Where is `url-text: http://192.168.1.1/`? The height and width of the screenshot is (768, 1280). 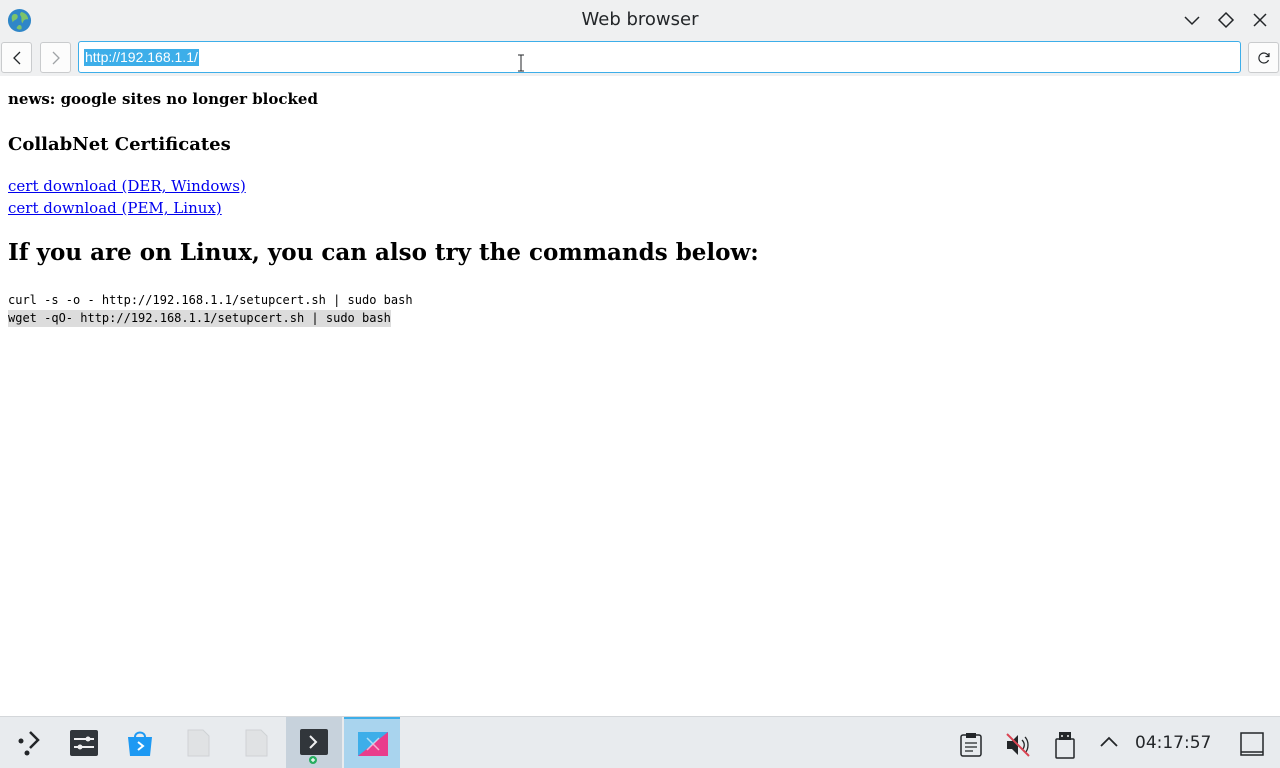 url-text: http://192.168.1.1/ is located at coordinates (141, 57).